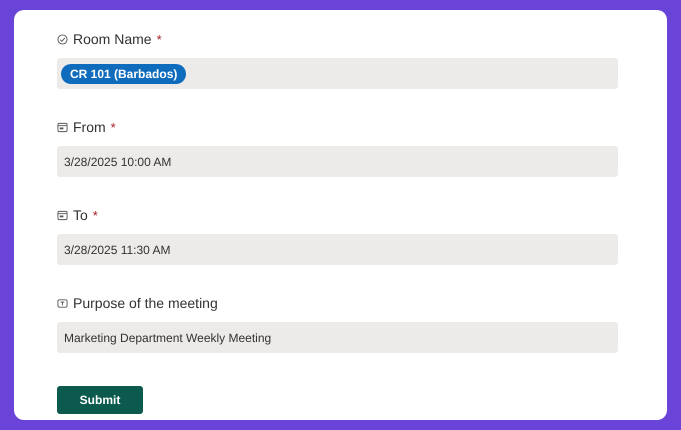 This screenshot has width=681, height=430. What do you see at coordinates (62, 303) in the screenshot?
I see `text-field-icon` at bounding box center [62, 303].